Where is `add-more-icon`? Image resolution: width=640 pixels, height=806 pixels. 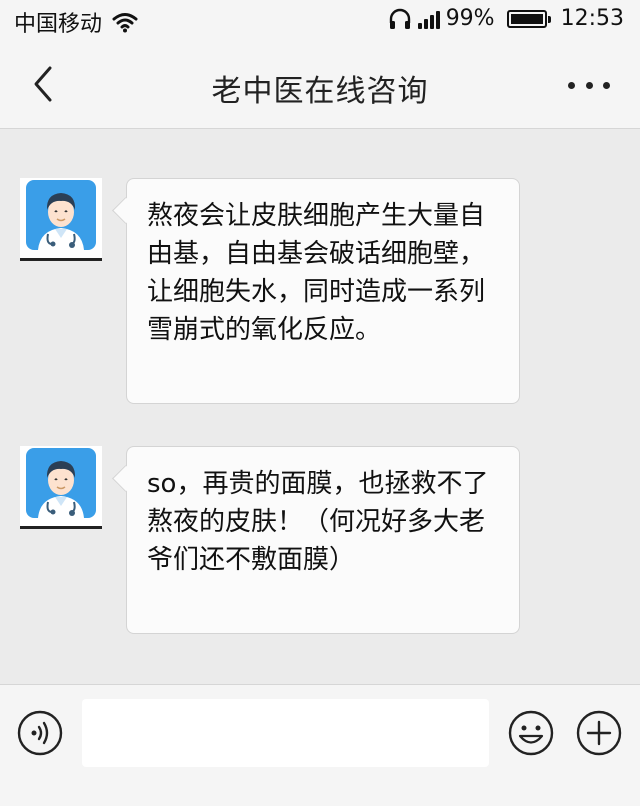
add-more-icon is located at coordinates (599, 733).